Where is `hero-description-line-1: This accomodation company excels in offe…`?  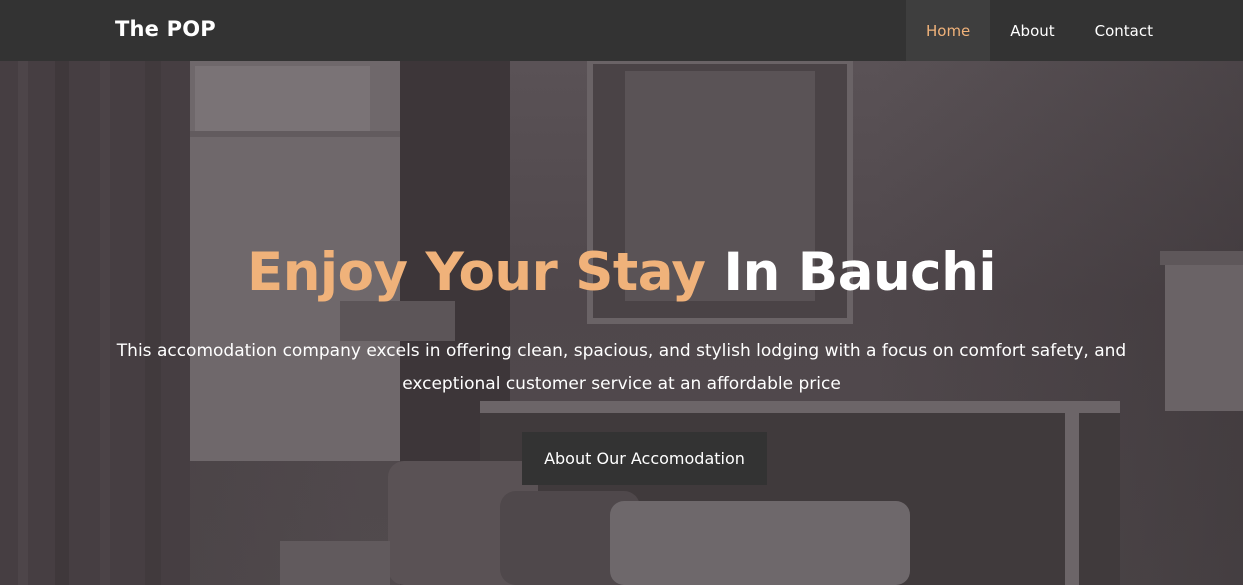
hero-description-line-1: This accomodation company excels in offe… is located at coordinates (621, 351).